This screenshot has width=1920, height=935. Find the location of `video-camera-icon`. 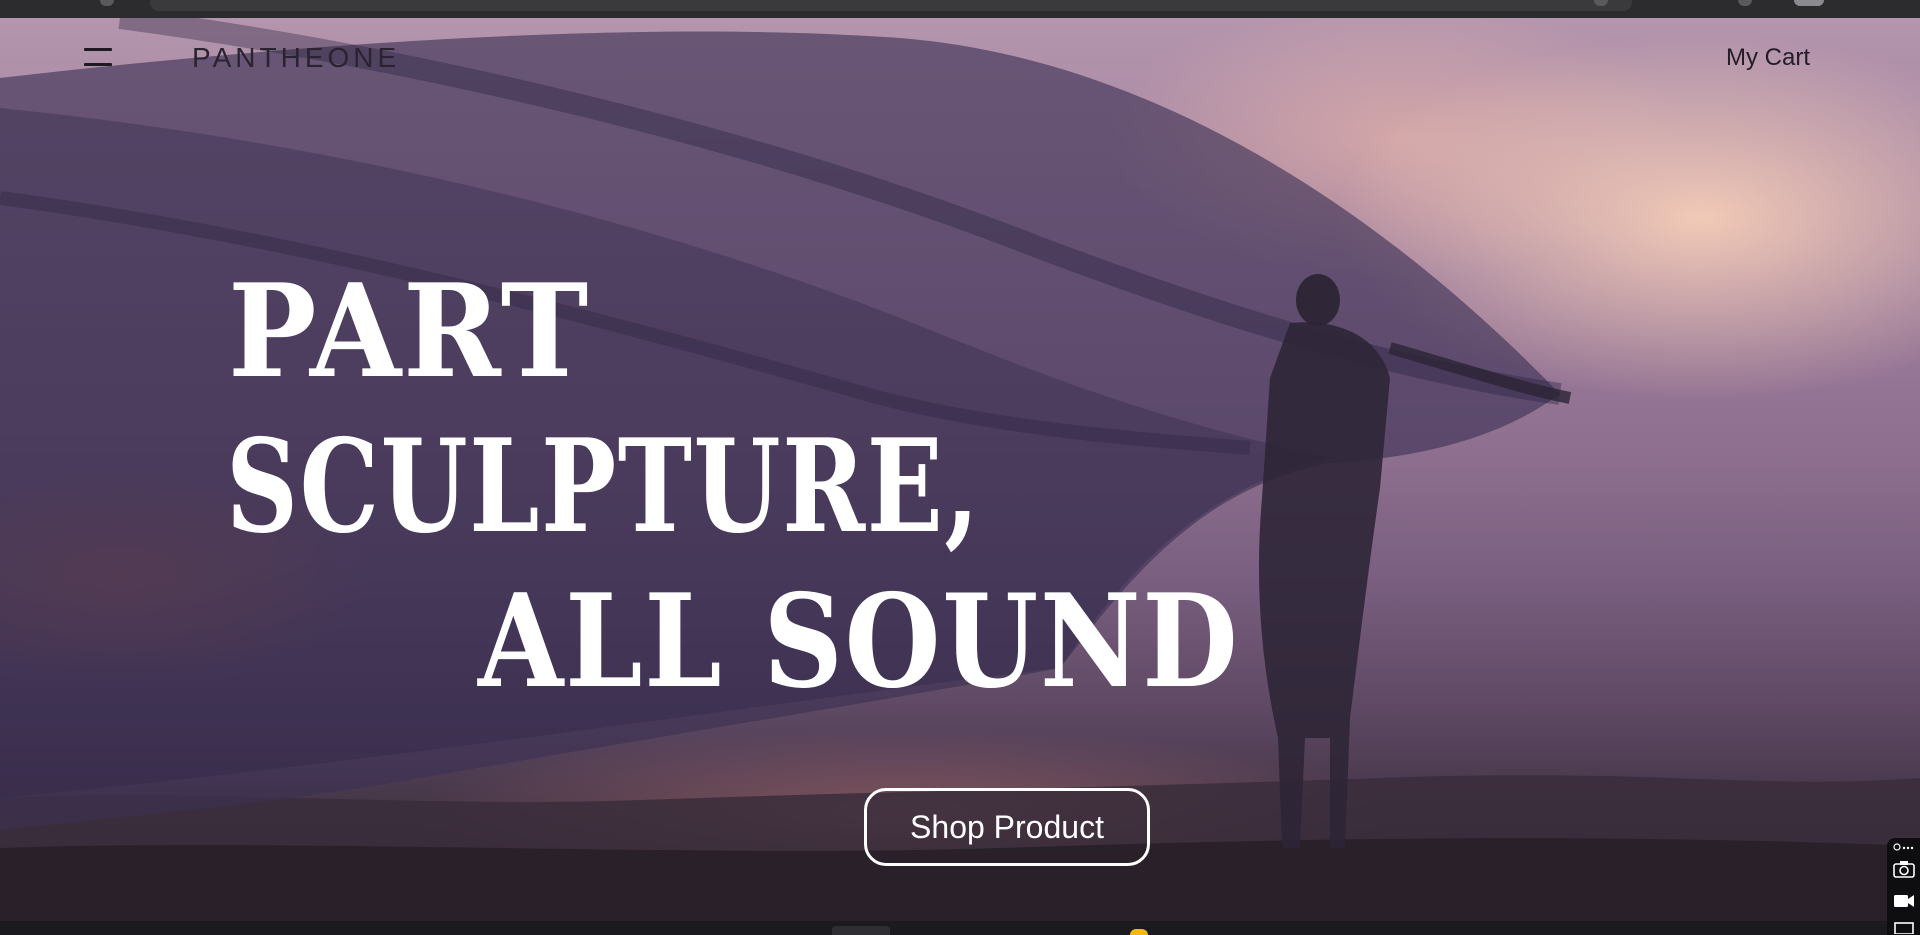

video-camera-icon is located at coordinates (1904, 901).